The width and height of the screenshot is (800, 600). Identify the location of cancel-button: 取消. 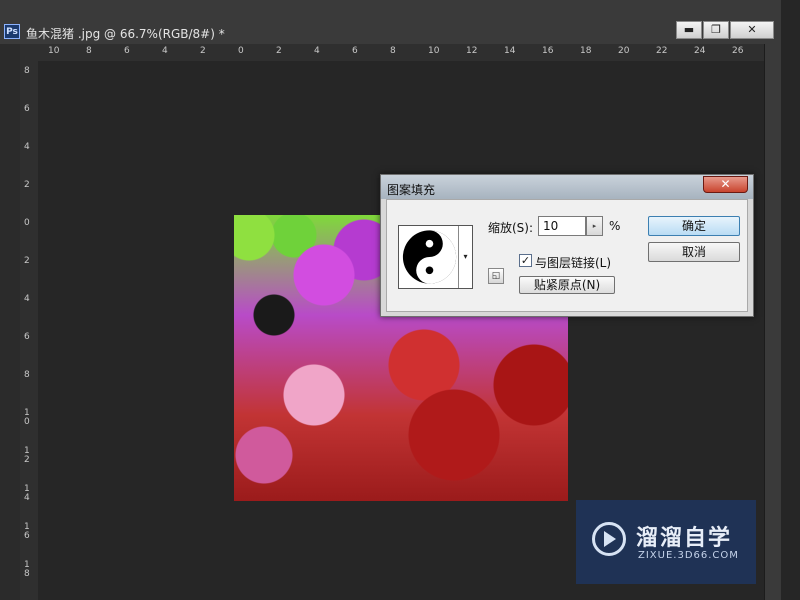
(694, 252).